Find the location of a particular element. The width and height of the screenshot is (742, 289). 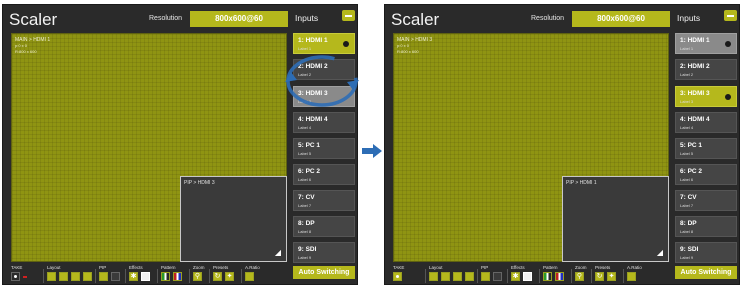

input-label: Label 4 is located at coordinates (305, 127).